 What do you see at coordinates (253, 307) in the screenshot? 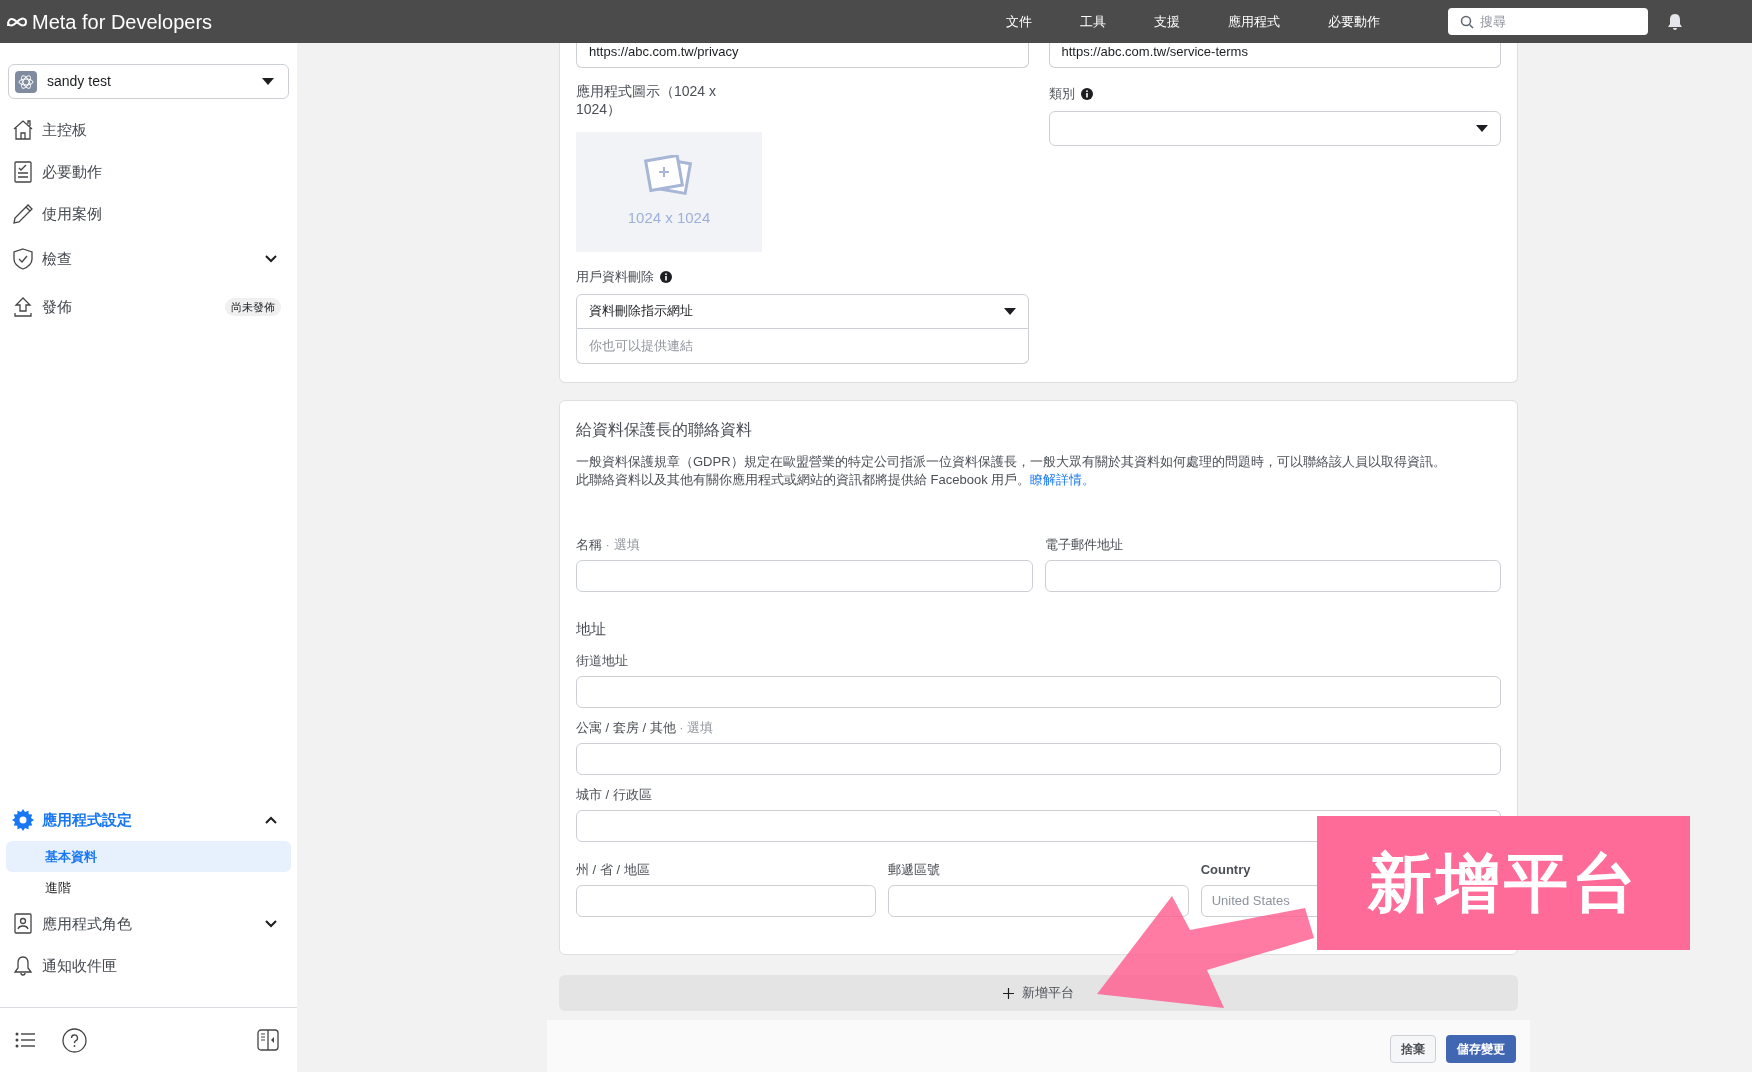
I see `status-badge: 尚未發佈` at bounding box center [253, 307].